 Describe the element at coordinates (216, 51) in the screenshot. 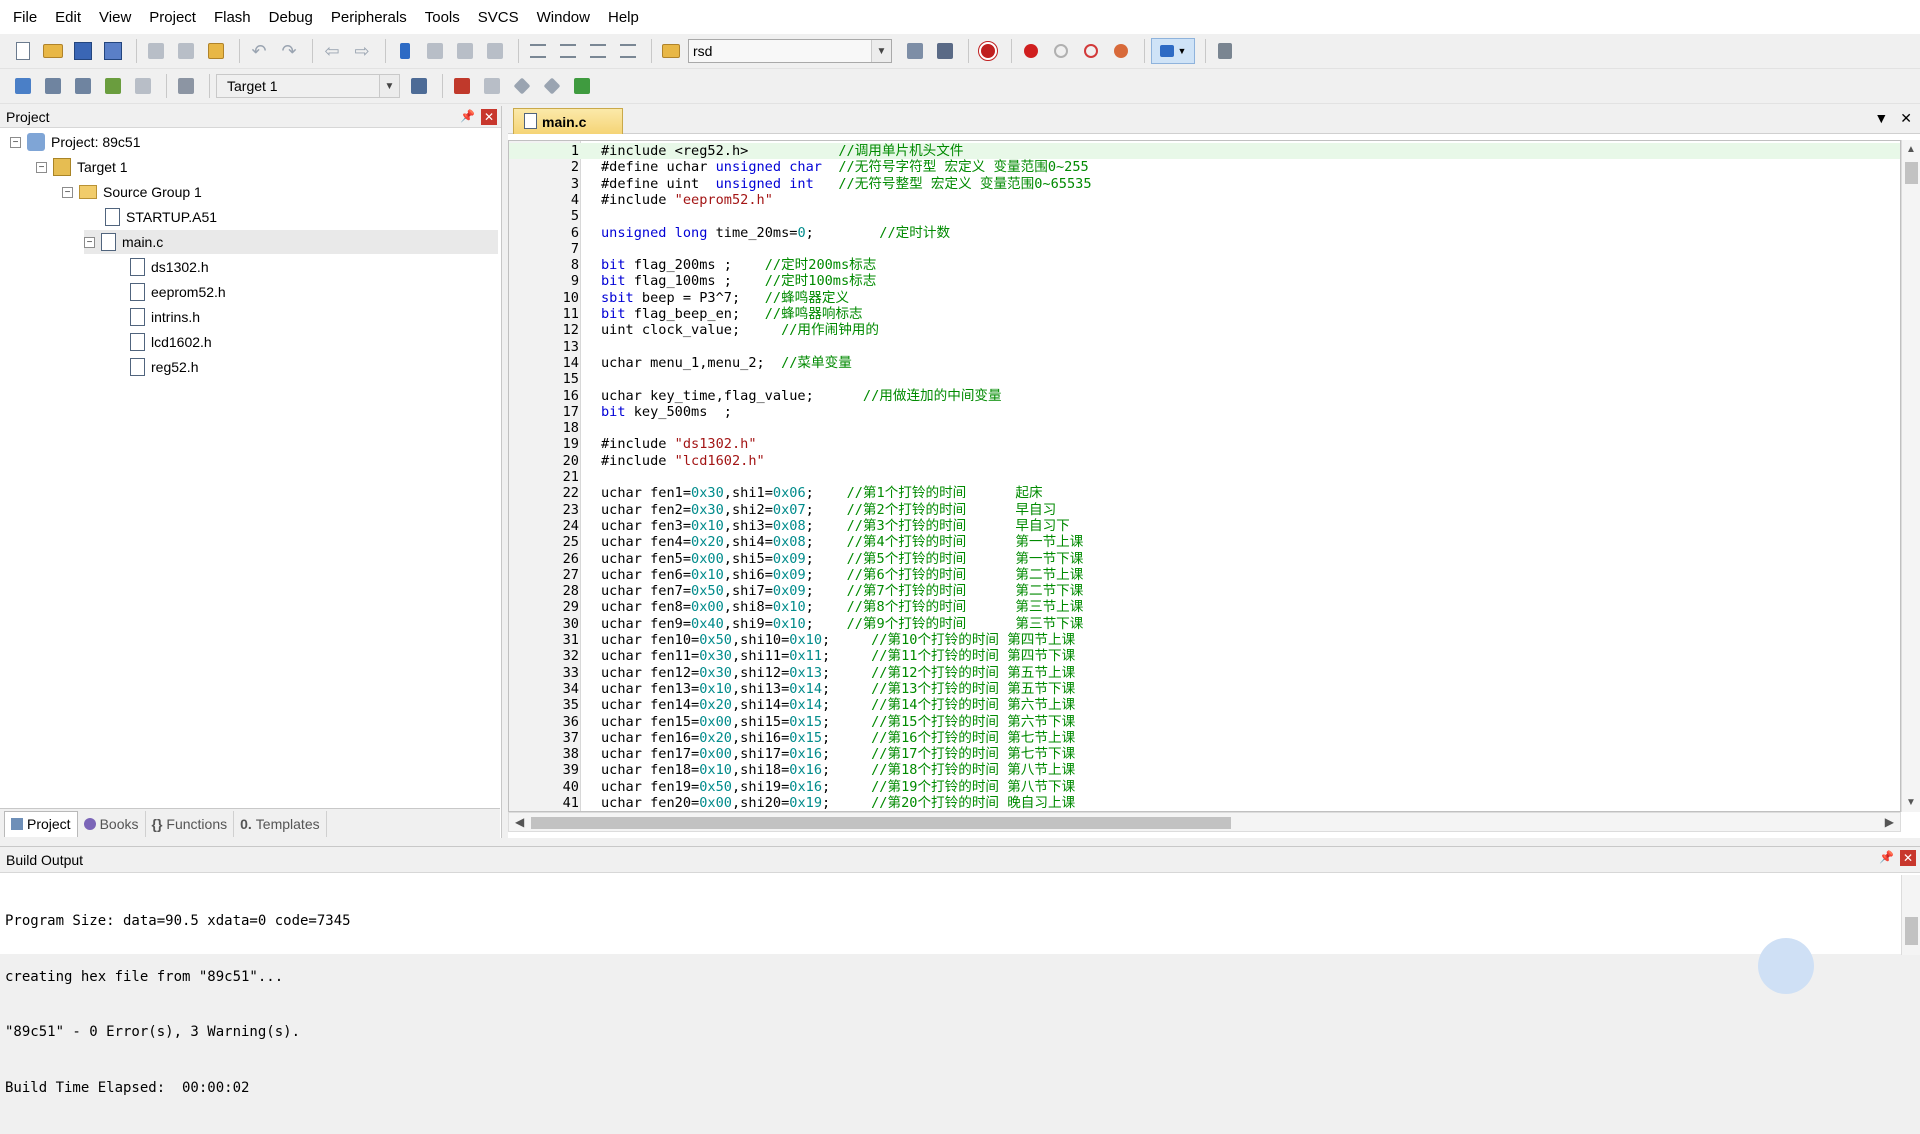

I see `paste-icon` at that location.